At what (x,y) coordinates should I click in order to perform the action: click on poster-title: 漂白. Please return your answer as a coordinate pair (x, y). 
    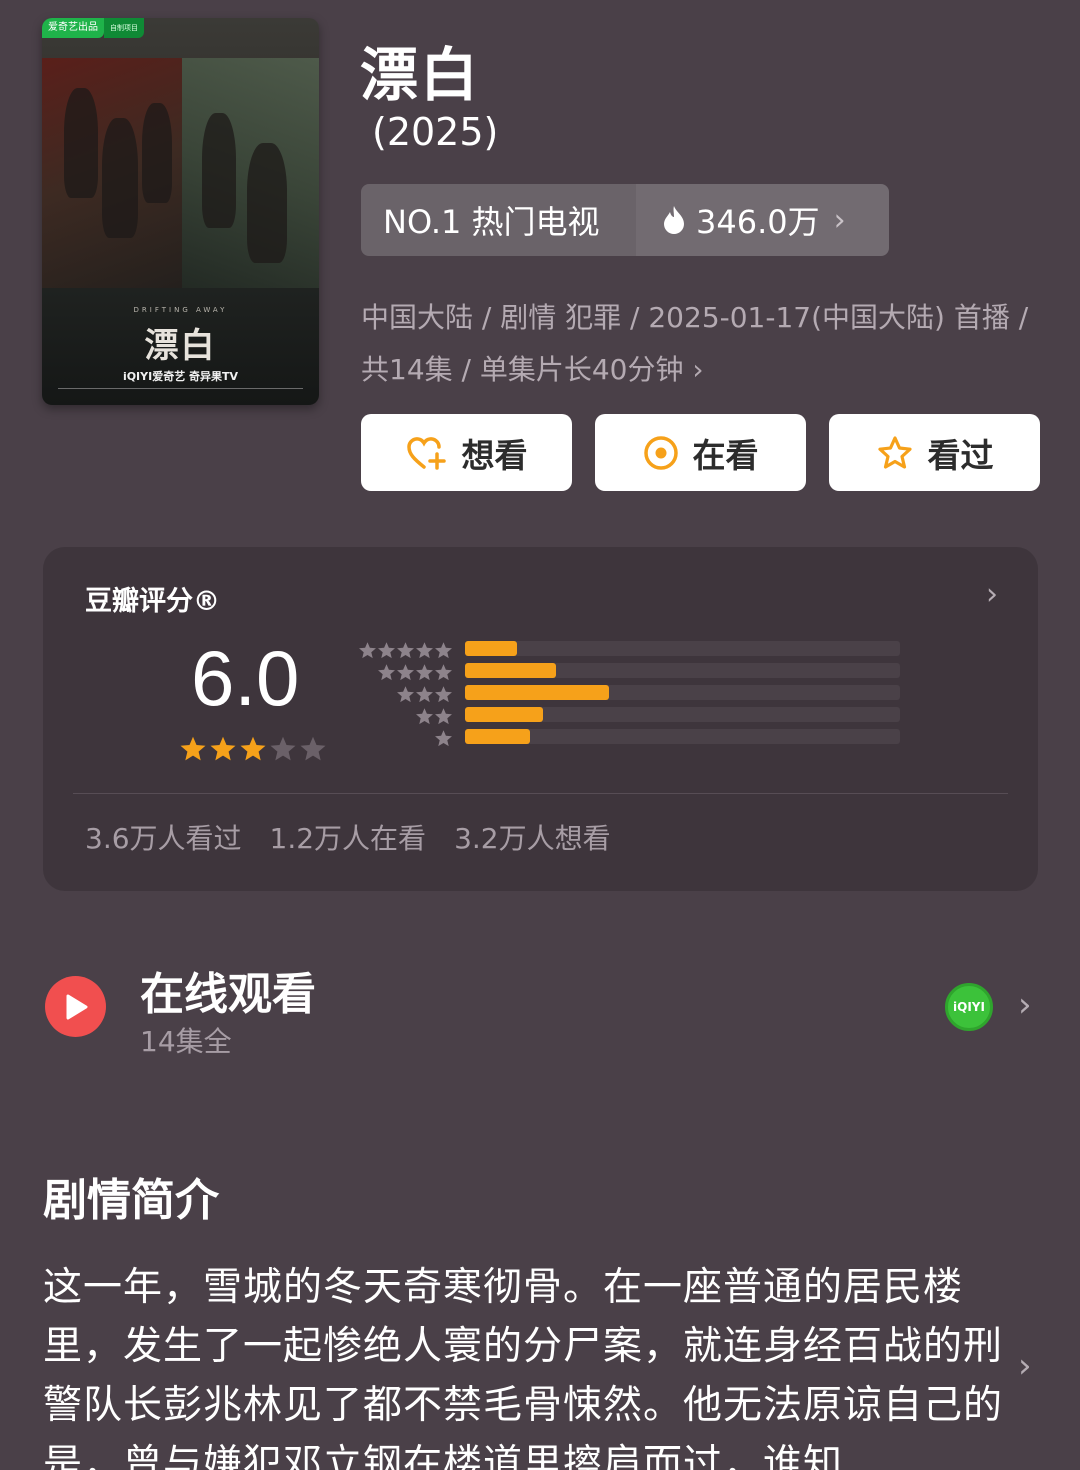
    Looking at the image, I should click on (180, 346).